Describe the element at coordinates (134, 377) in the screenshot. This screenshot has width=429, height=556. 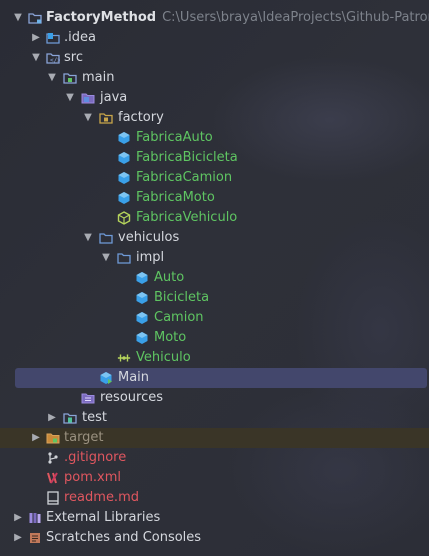
I see `tree-label-main-class: Main` at that location.